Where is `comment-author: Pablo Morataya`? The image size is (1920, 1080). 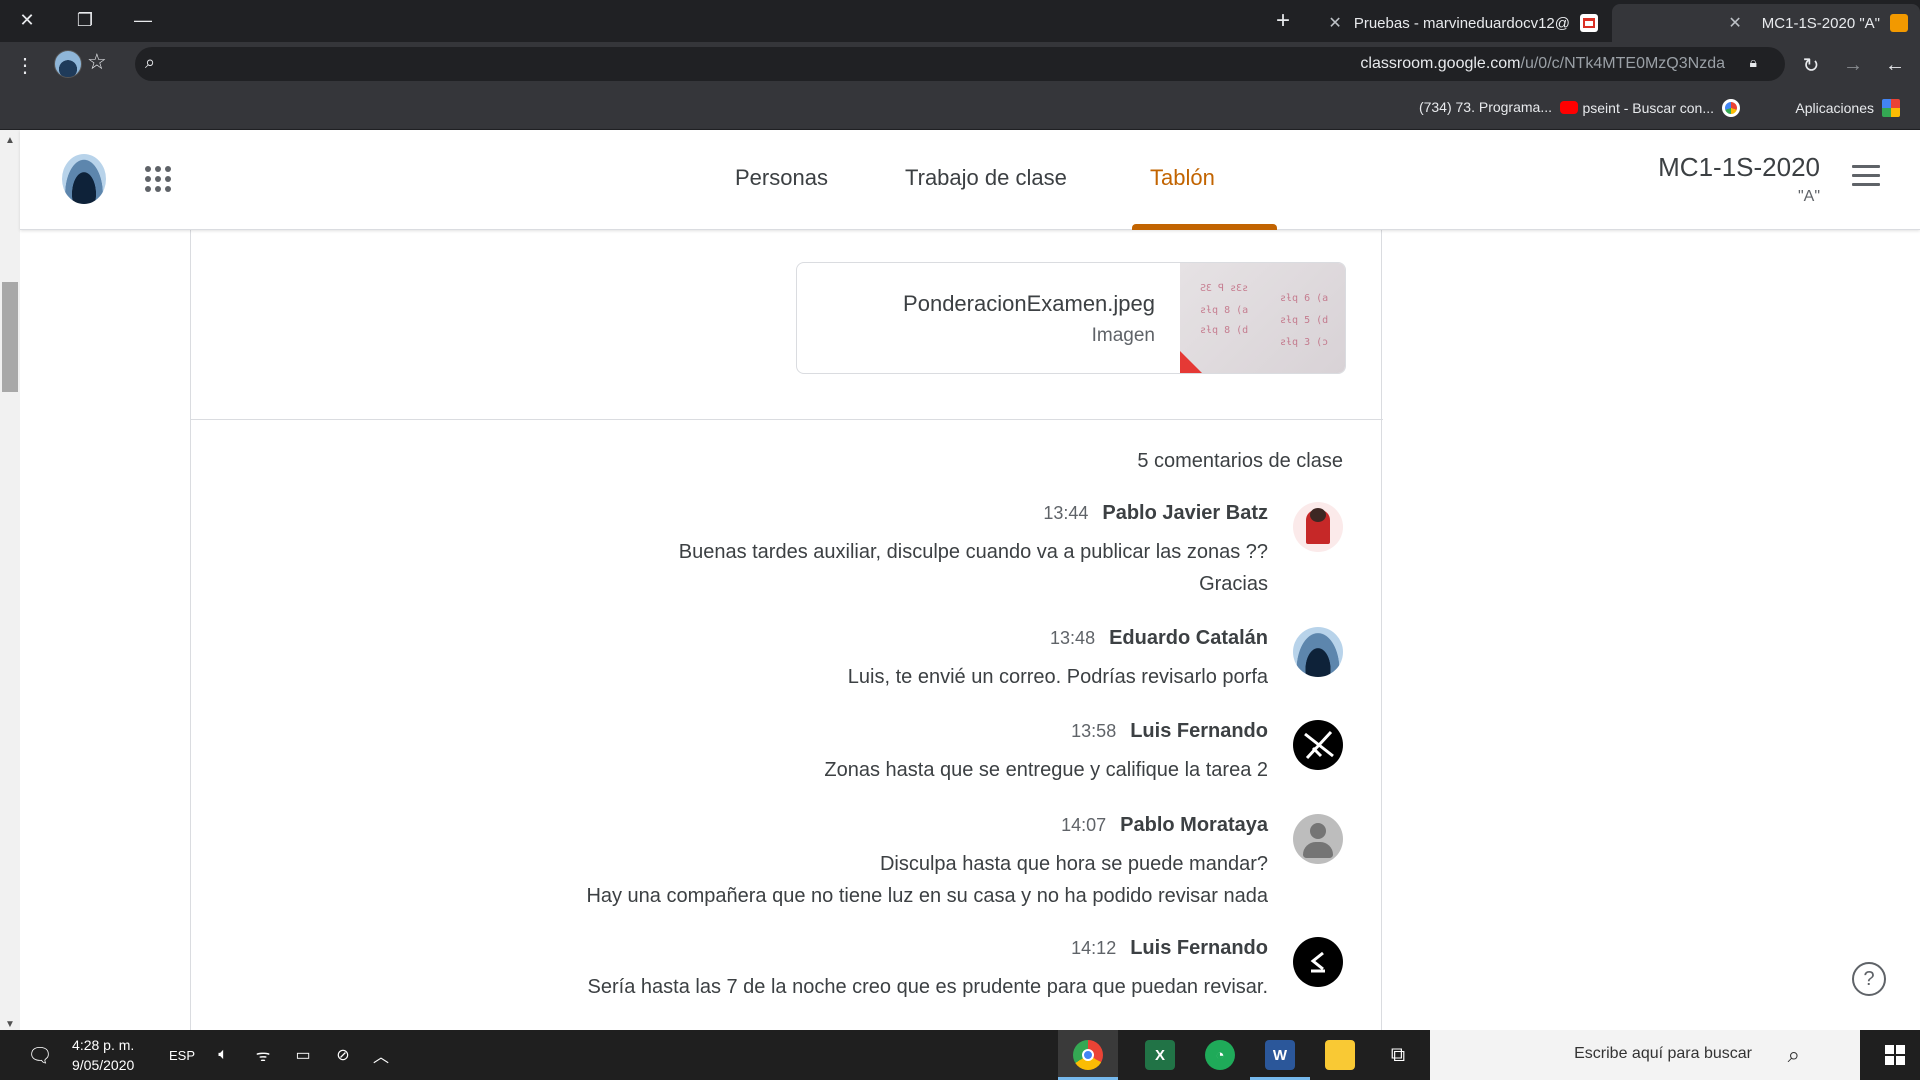 comment-author: Pablo Morataya is located at coordinates (1194, 825).